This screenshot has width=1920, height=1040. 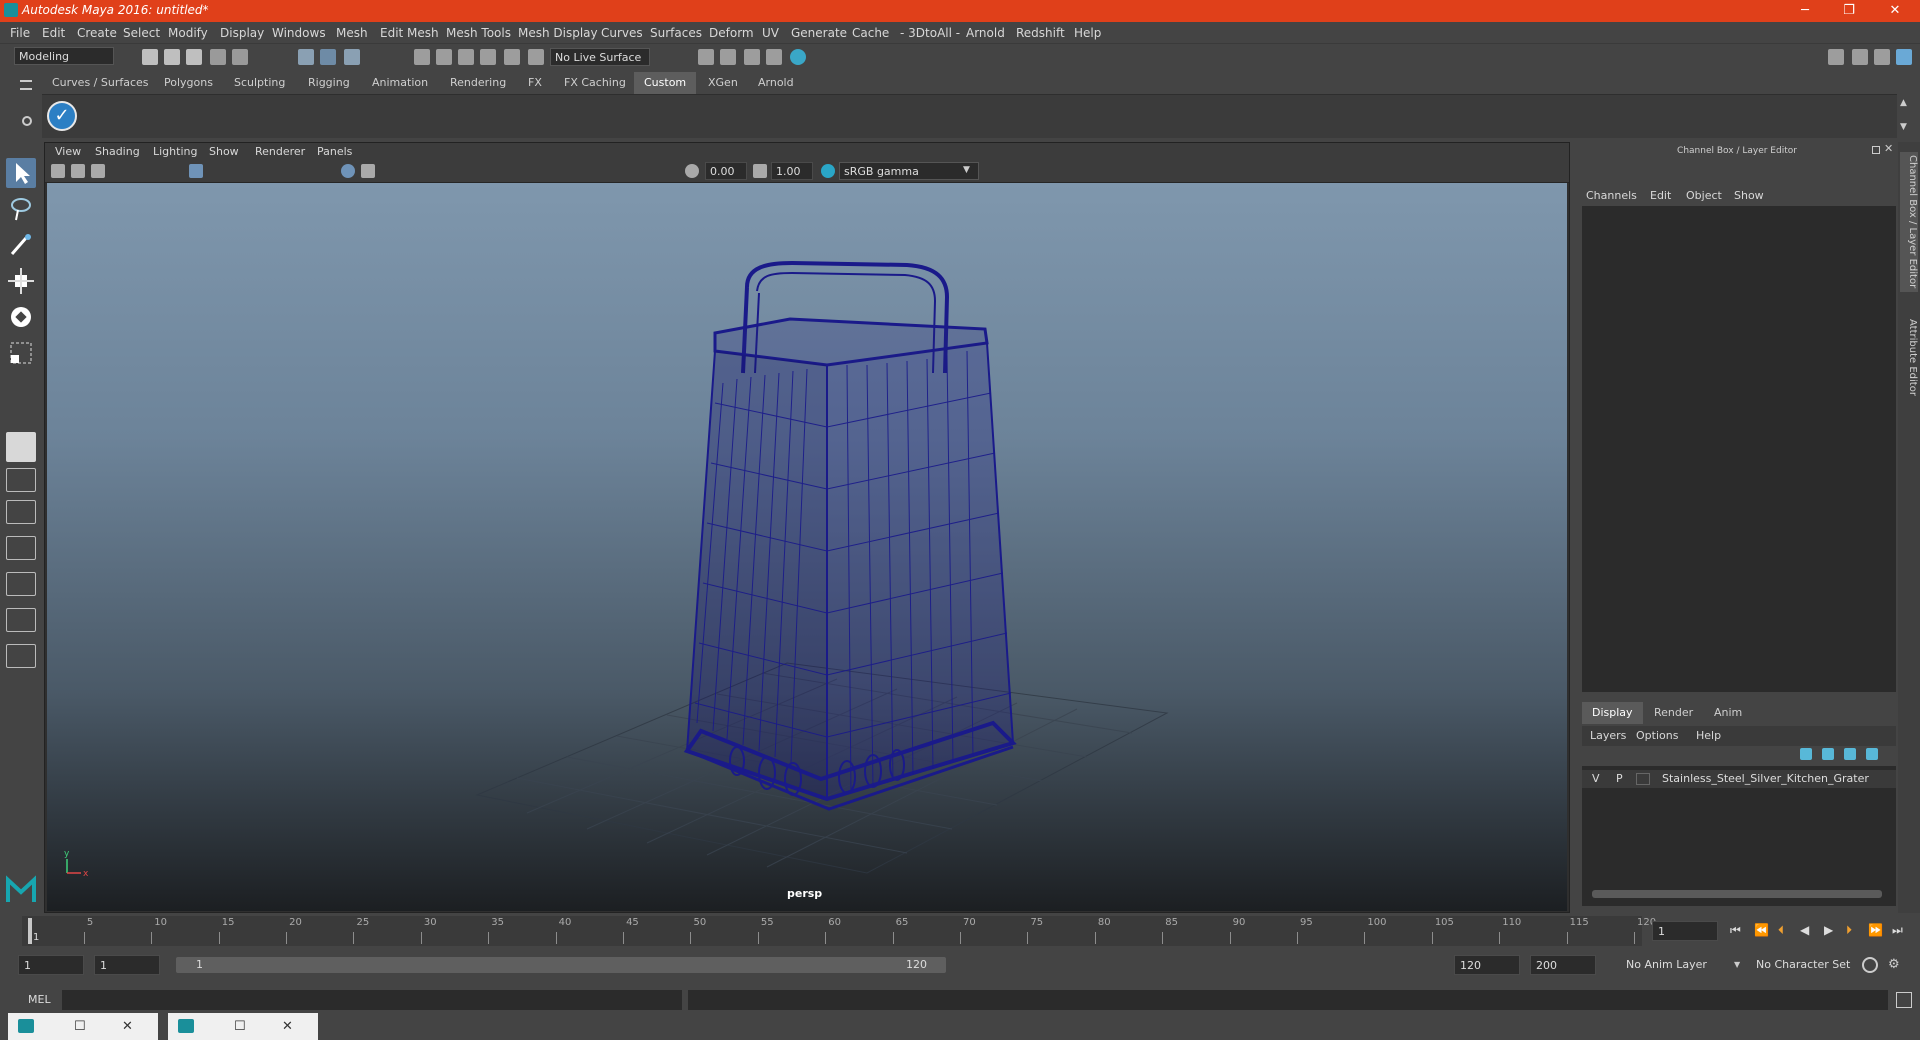 What do you see at coordinates (1657, 735) in the screenshot?
I see `le-menu-options: Options` at bounding box center [1657, 735].